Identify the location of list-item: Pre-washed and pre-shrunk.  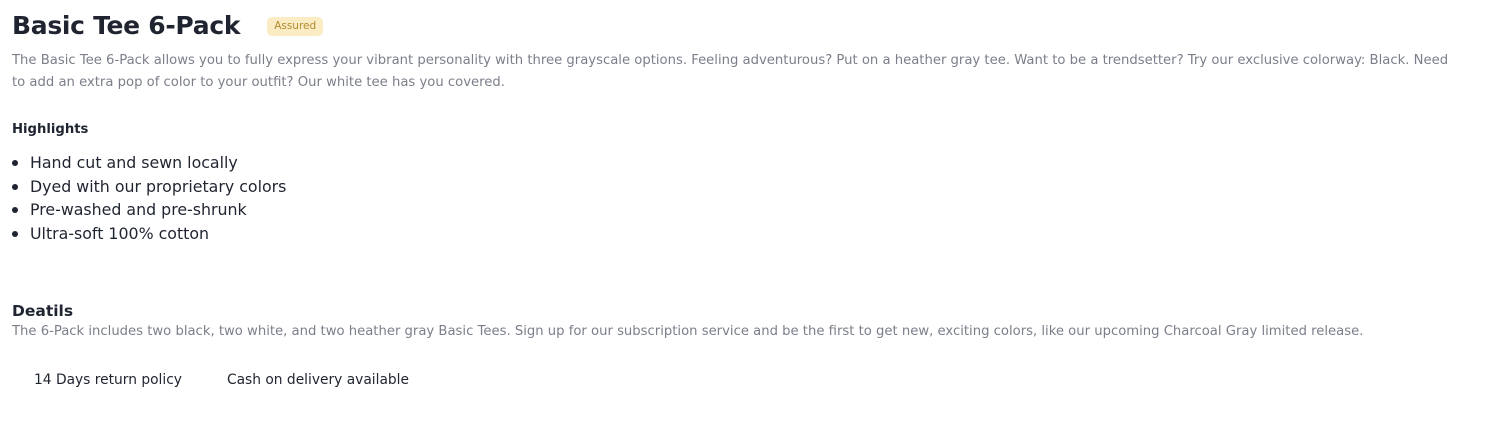
(746, 210).